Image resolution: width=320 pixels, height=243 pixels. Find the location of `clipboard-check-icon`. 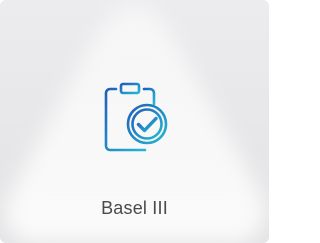

clipboard-check-icon is located at coordinates (136, 117).